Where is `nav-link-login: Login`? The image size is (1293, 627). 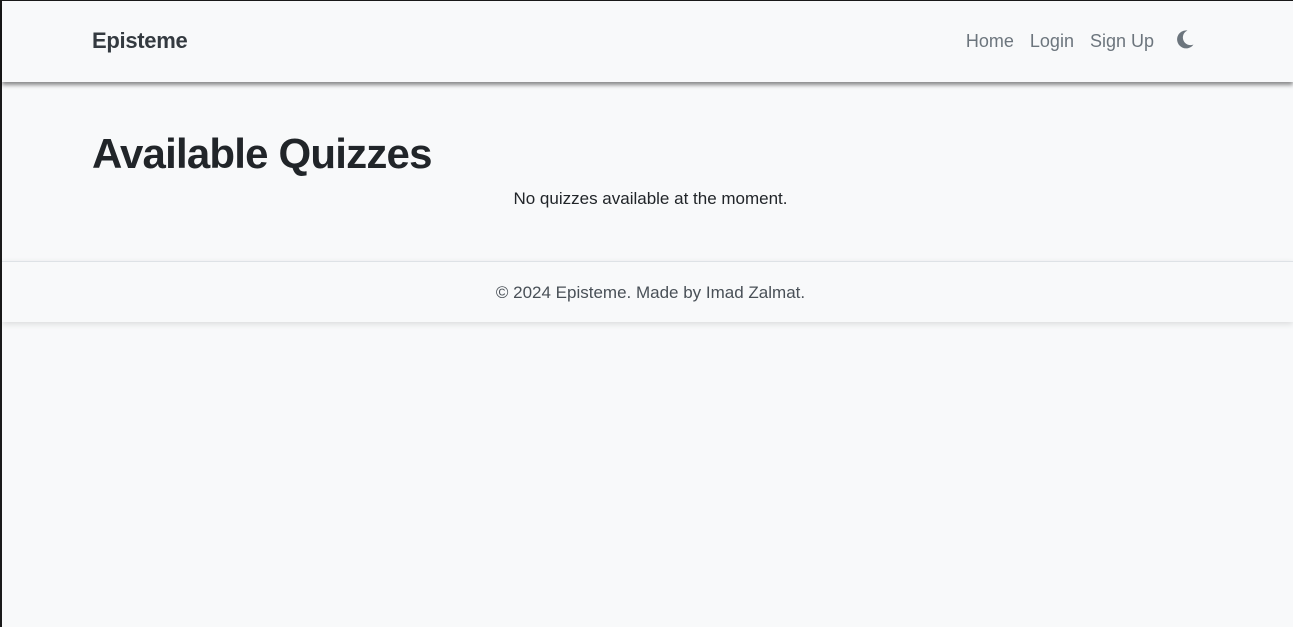 nav-link-login: Login is located at coordinates (1052, 41).